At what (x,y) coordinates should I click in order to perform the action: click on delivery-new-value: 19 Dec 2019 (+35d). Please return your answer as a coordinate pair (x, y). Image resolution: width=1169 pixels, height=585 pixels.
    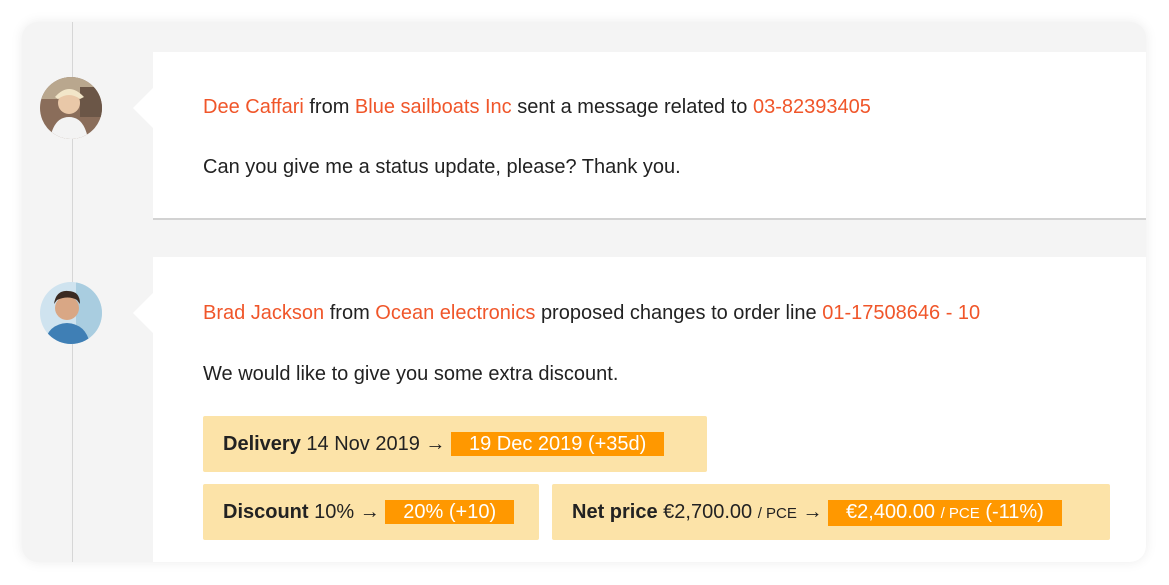
    Looking at the image, I should click on (557, 444).